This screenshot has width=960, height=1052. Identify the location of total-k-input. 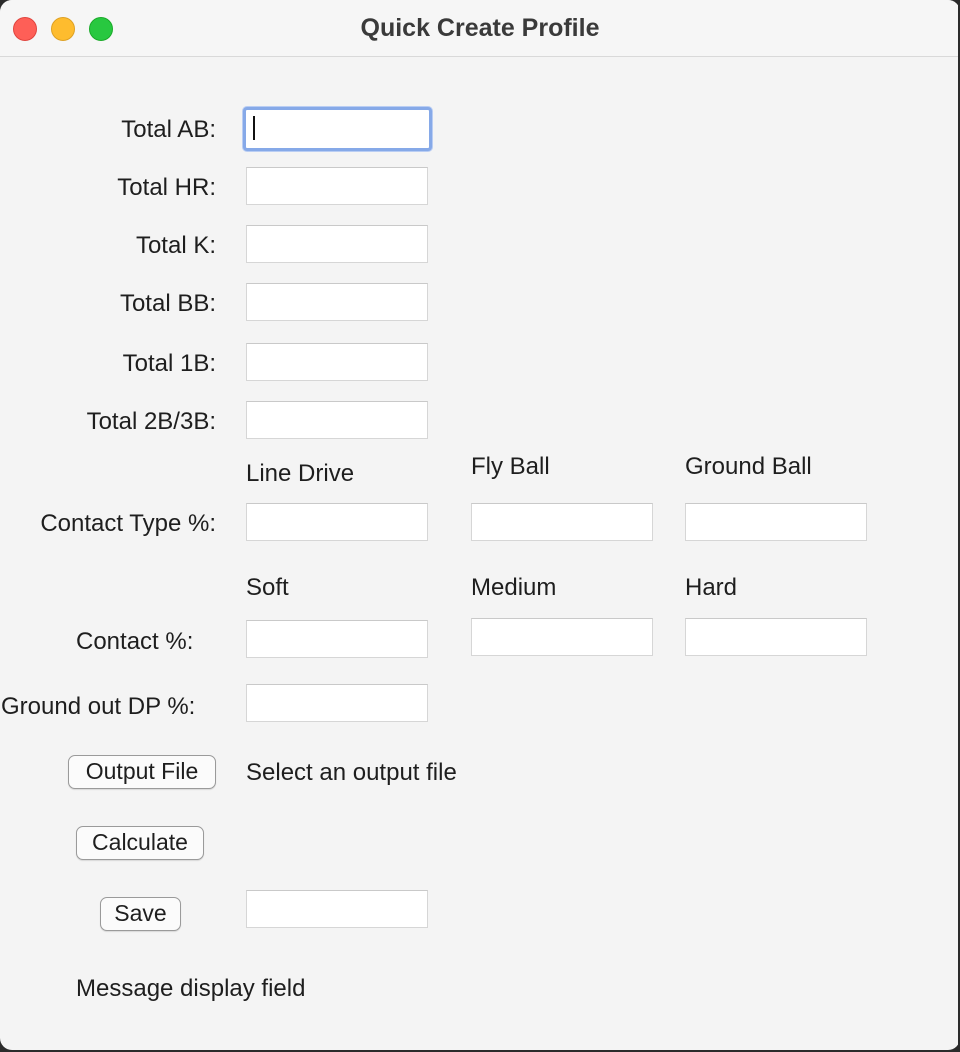
(337, 244).